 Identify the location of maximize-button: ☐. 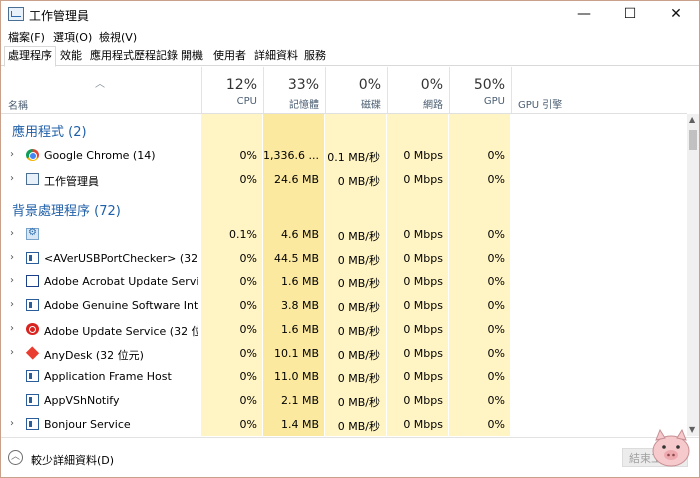
(630, 14).